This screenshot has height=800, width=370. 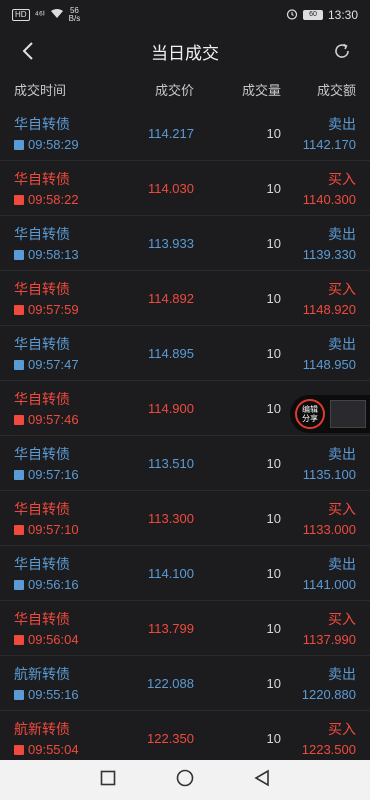 What do you see at coordinates (329, 144) in the screenshot?
I see `trade-amount: 1142.170` at bounding box center [329, 144].